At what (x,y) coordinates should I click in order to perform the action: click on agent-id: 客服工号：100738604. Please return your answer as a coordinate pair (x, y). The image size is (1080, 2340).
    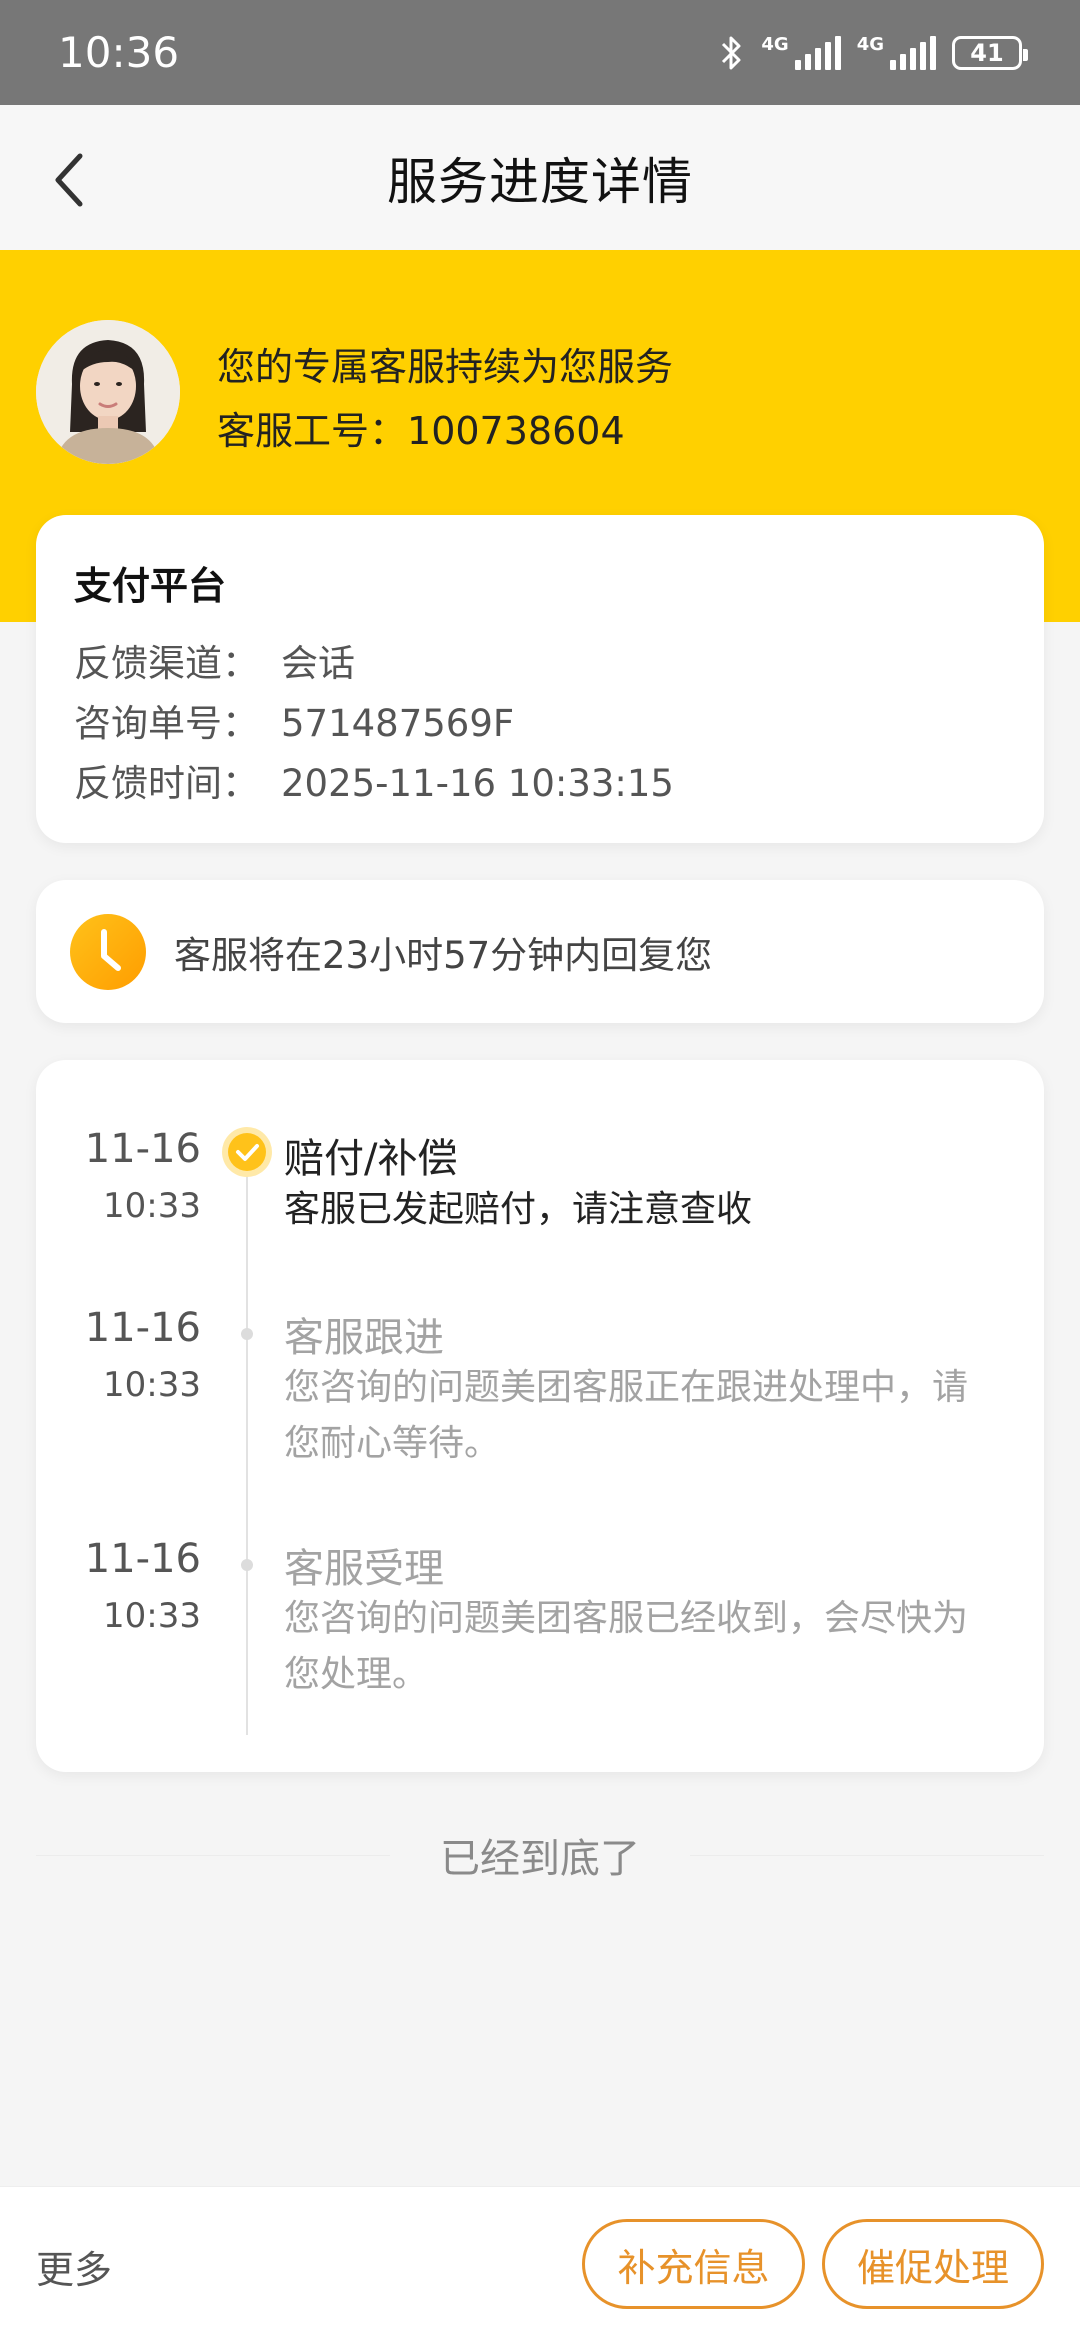
    Looking at the image, I should click on (421, 427).